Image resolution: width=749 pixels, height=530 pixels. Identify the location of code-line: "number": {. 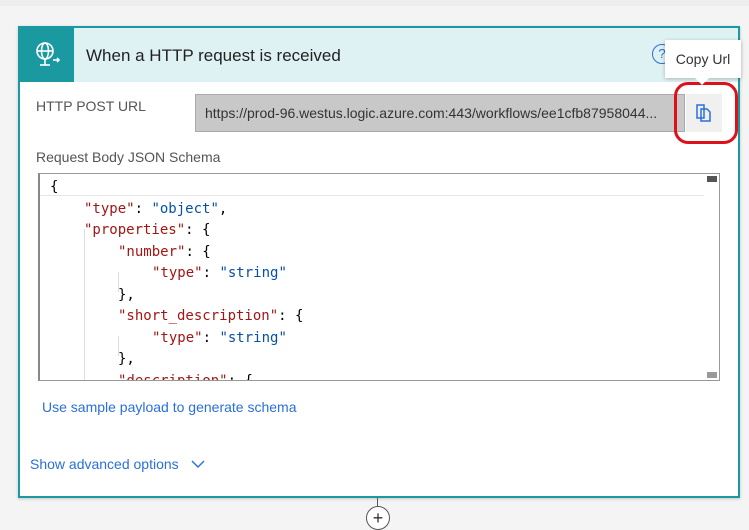
(164, 252).